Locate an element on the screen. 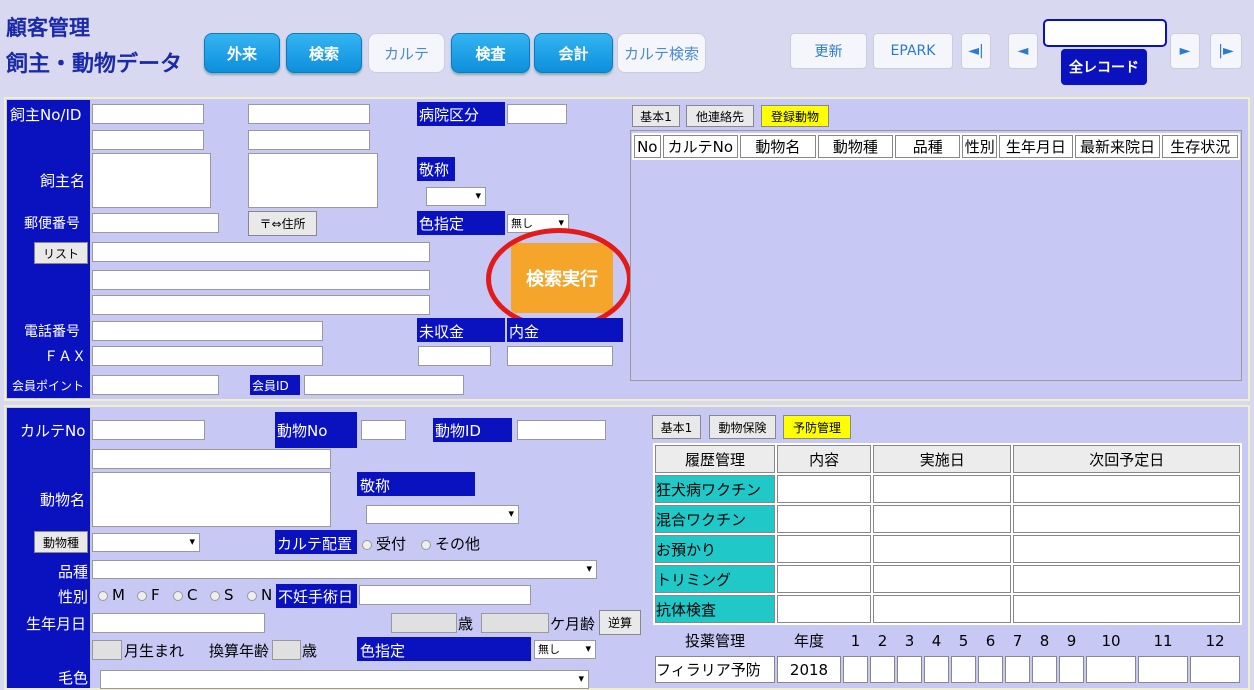 The image size is (1254, 690). animal-kana-input is located at coordinates (211, 459).